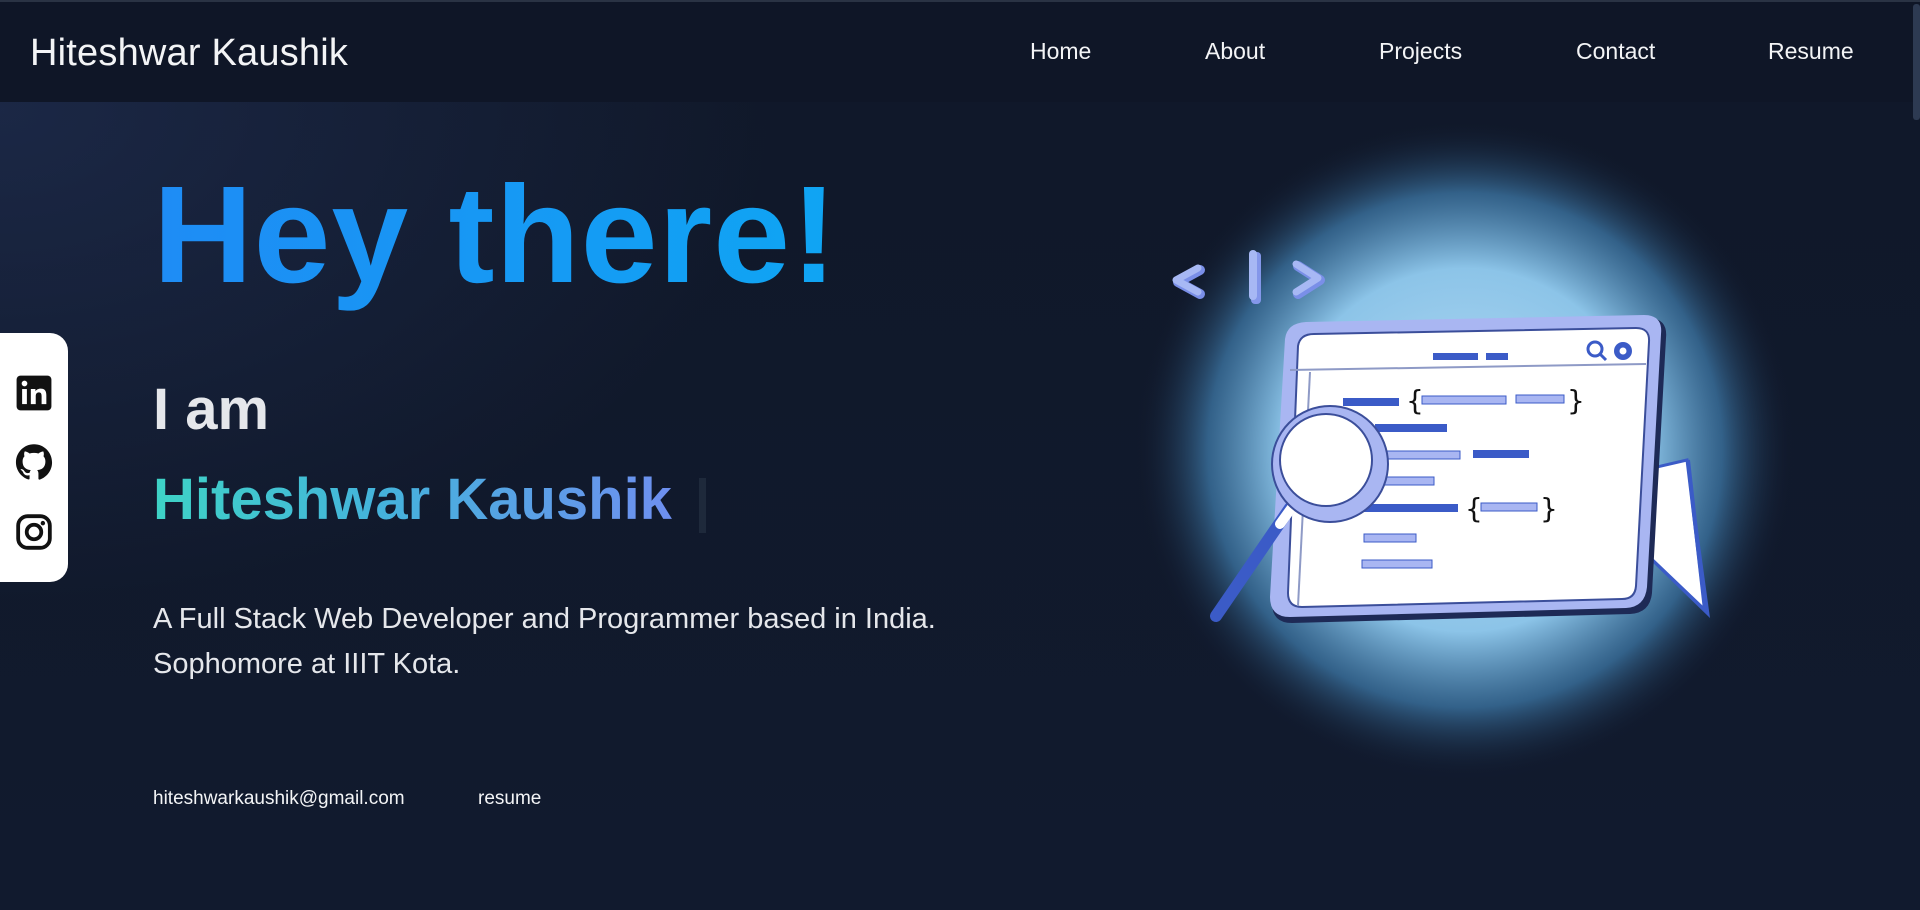  Describe the element at coordinates (279, 799) in the screenshot. I see `email-link: hiteshwarkaushik@gmail.com` at that location.